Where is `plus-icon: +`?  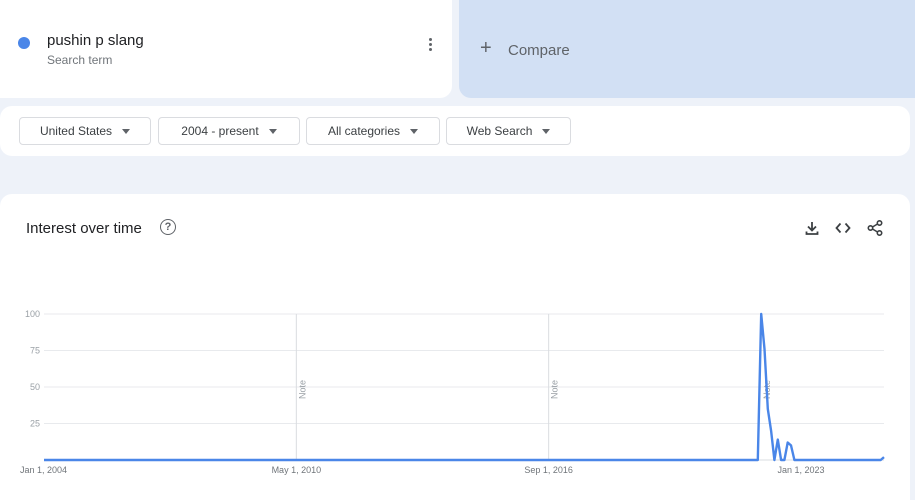 plus-icon: + is located at coordinates (486, 48).